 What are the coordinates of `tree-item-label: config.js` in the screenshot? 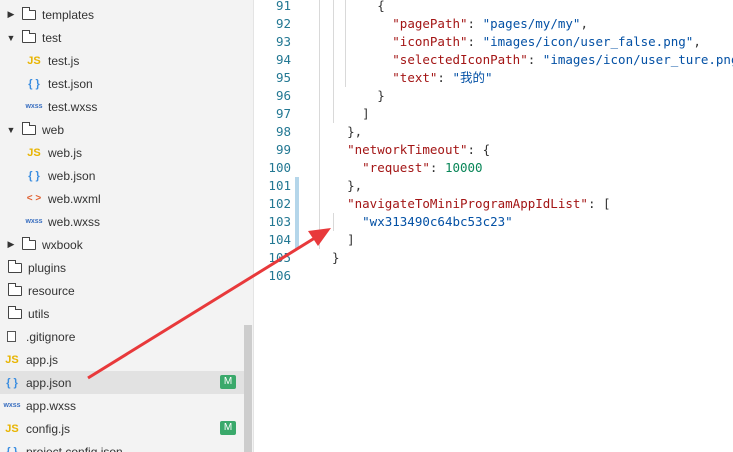 It's located at (48, 428).